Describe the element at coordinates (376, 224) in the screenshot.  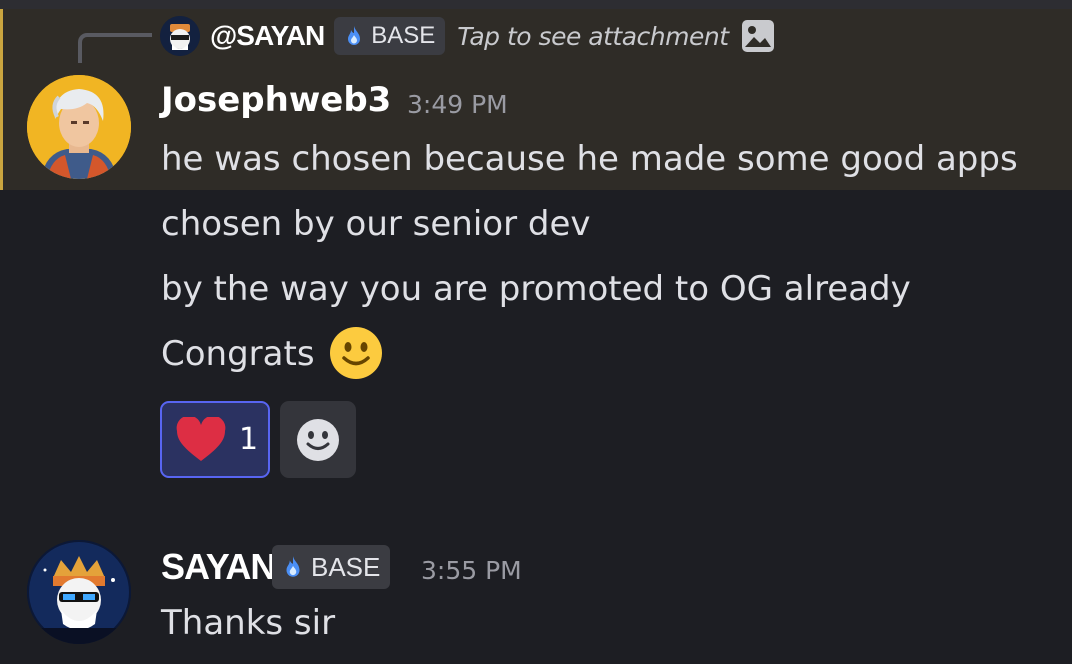
I see `message-line: chosen by our senior dev` at that location.